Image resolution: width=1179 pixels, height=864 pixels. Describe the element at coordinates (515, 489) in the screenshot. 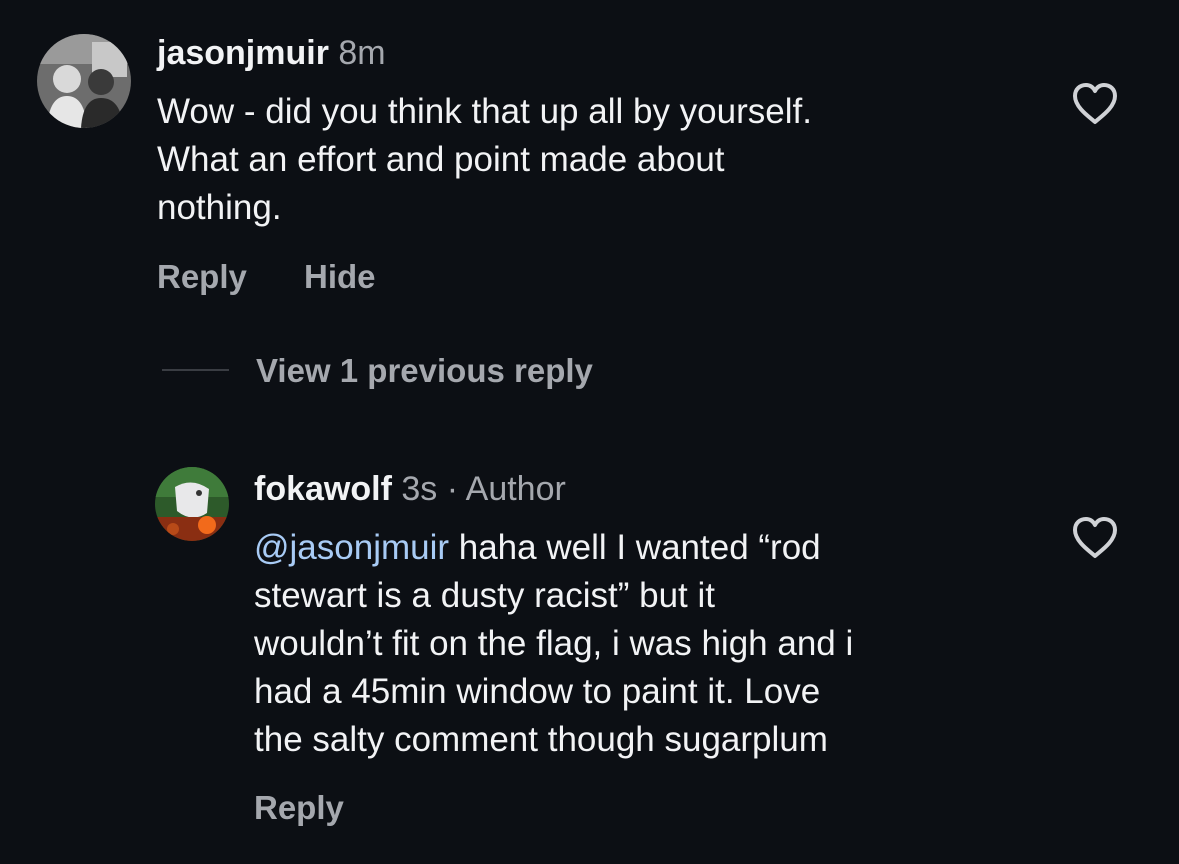

I see `author-badge: Author` at that location.